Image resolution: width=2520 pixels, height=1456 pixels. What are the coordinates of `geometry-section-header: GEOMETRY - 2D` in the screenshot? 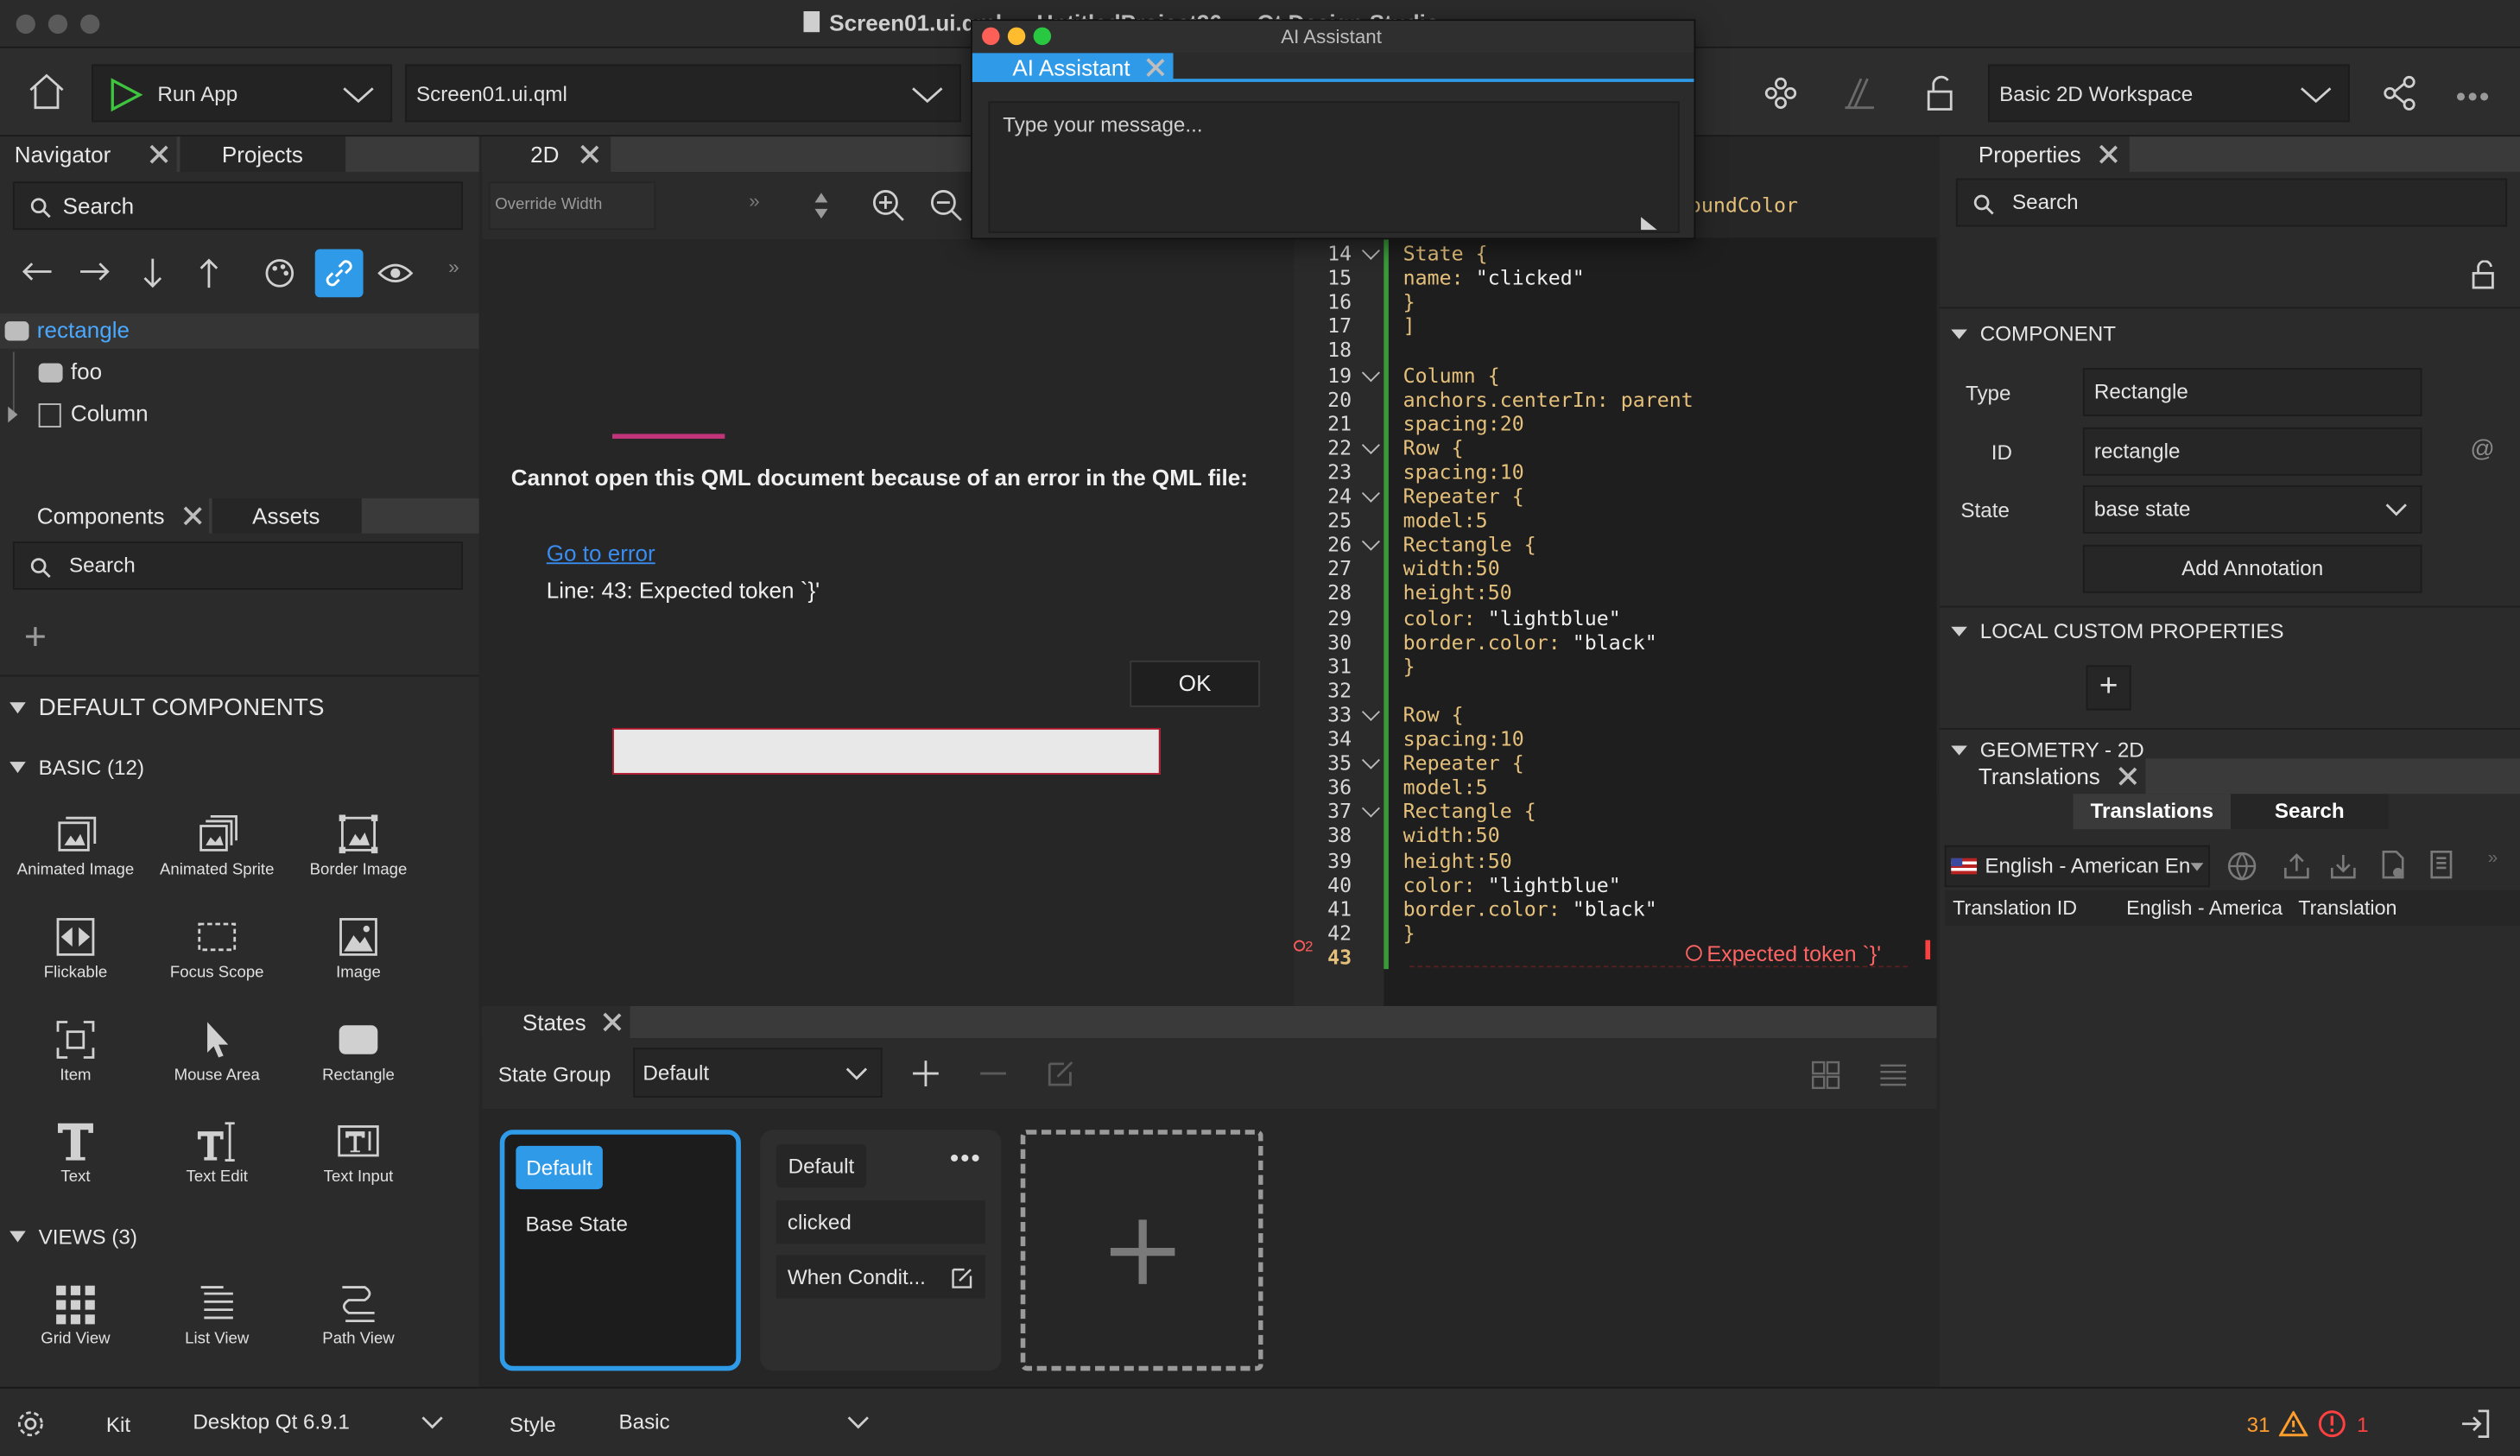 It's located at (2047, 748).